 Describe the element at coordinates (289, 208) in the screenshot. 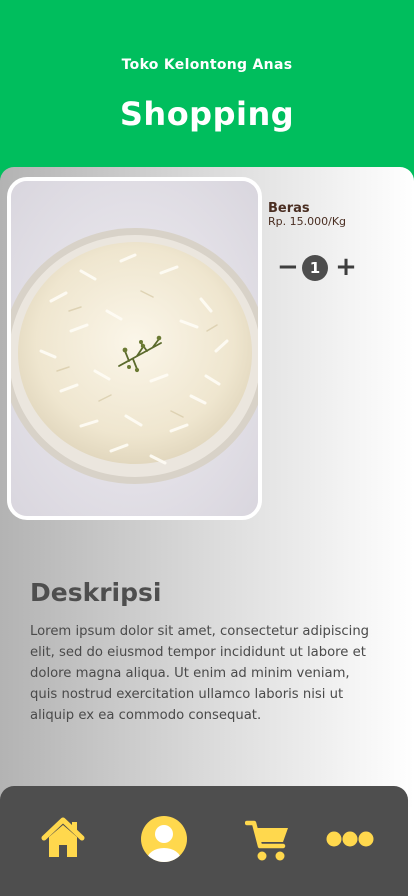

I see `product-name: Beras` at that location.